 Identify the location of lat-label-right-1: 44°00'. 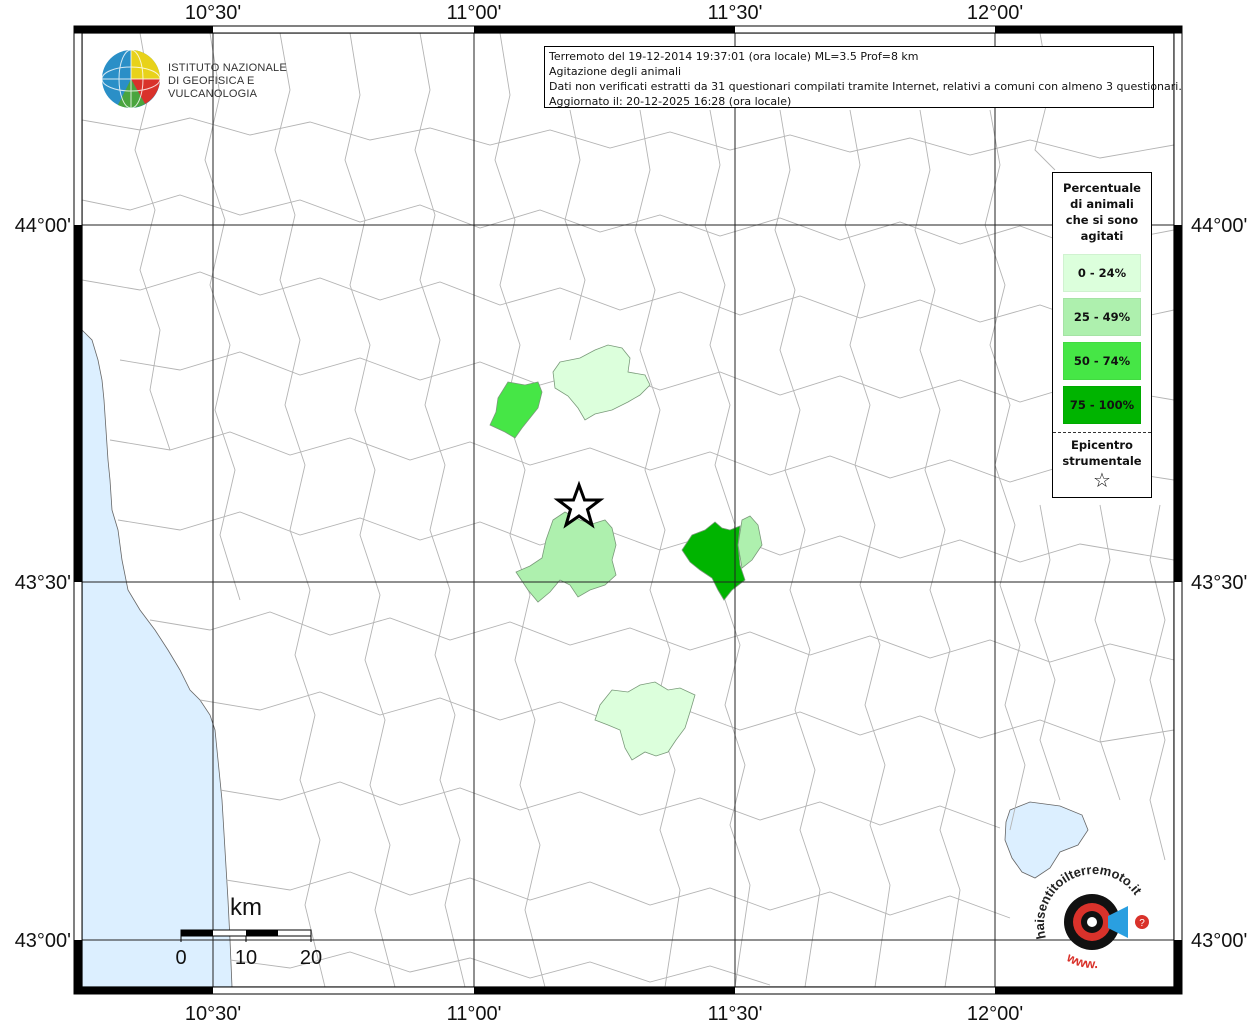
(1219, 226).